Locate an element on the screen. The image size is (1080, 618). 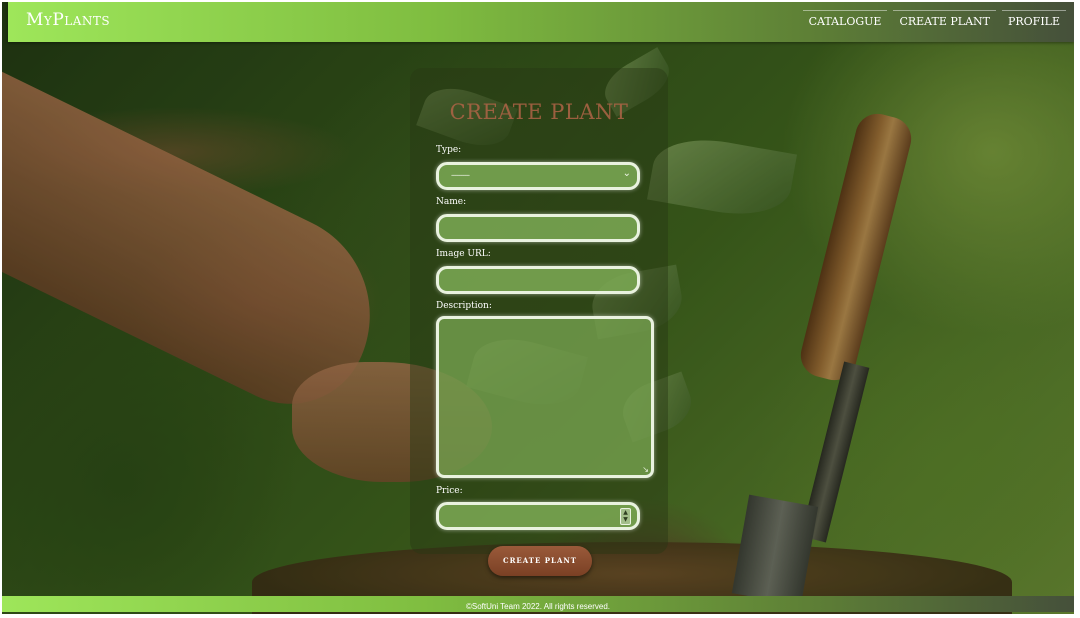
type-label: Type: is located at coordinates (449, 150).